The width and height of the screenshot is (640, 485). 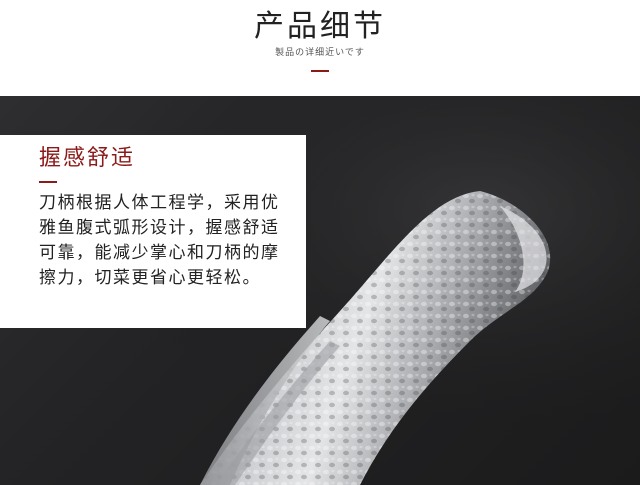 I want to click on description-line: 雅鱼腹式弧形设计，握感舒适, so click(x=159, y=228).